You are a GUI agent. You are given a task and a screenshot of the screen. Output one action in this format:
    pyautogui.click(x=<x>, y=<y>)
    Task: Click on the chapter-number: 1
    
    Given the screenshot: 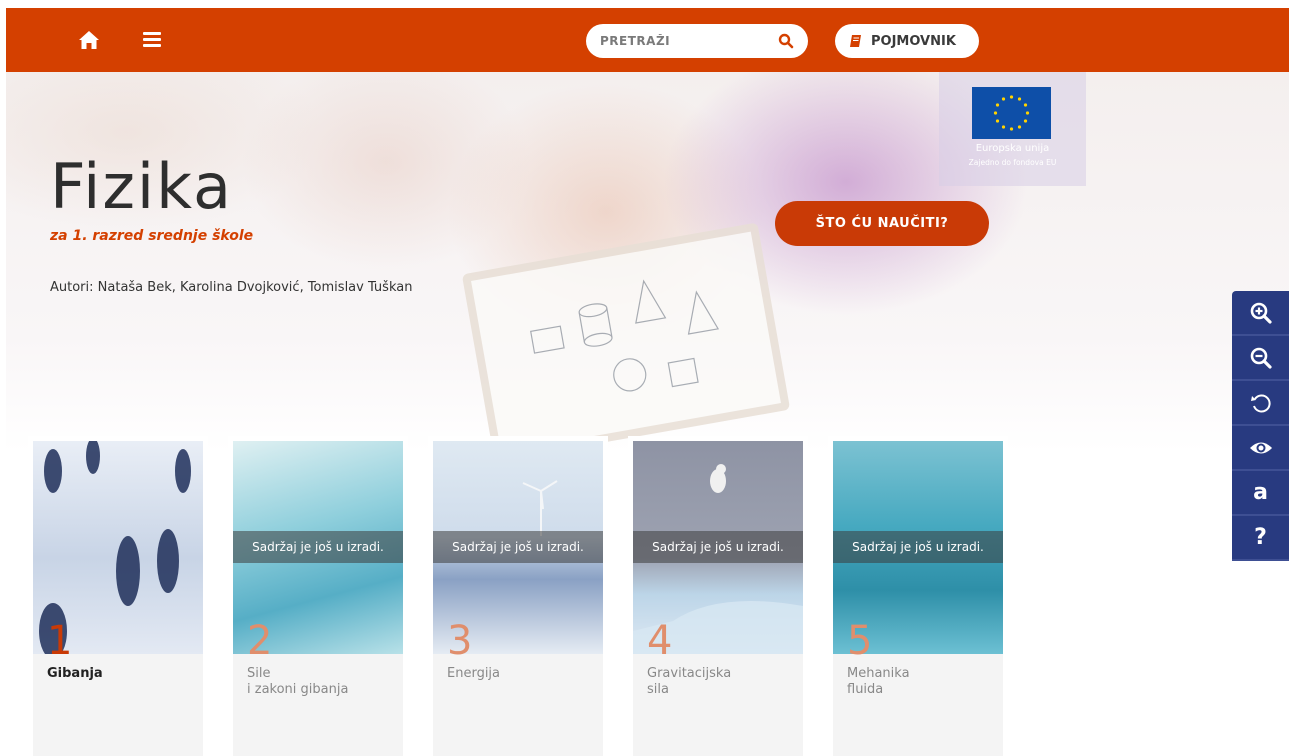 What is the action you would take?
    pyautogui.click(x=60, y=641)
    